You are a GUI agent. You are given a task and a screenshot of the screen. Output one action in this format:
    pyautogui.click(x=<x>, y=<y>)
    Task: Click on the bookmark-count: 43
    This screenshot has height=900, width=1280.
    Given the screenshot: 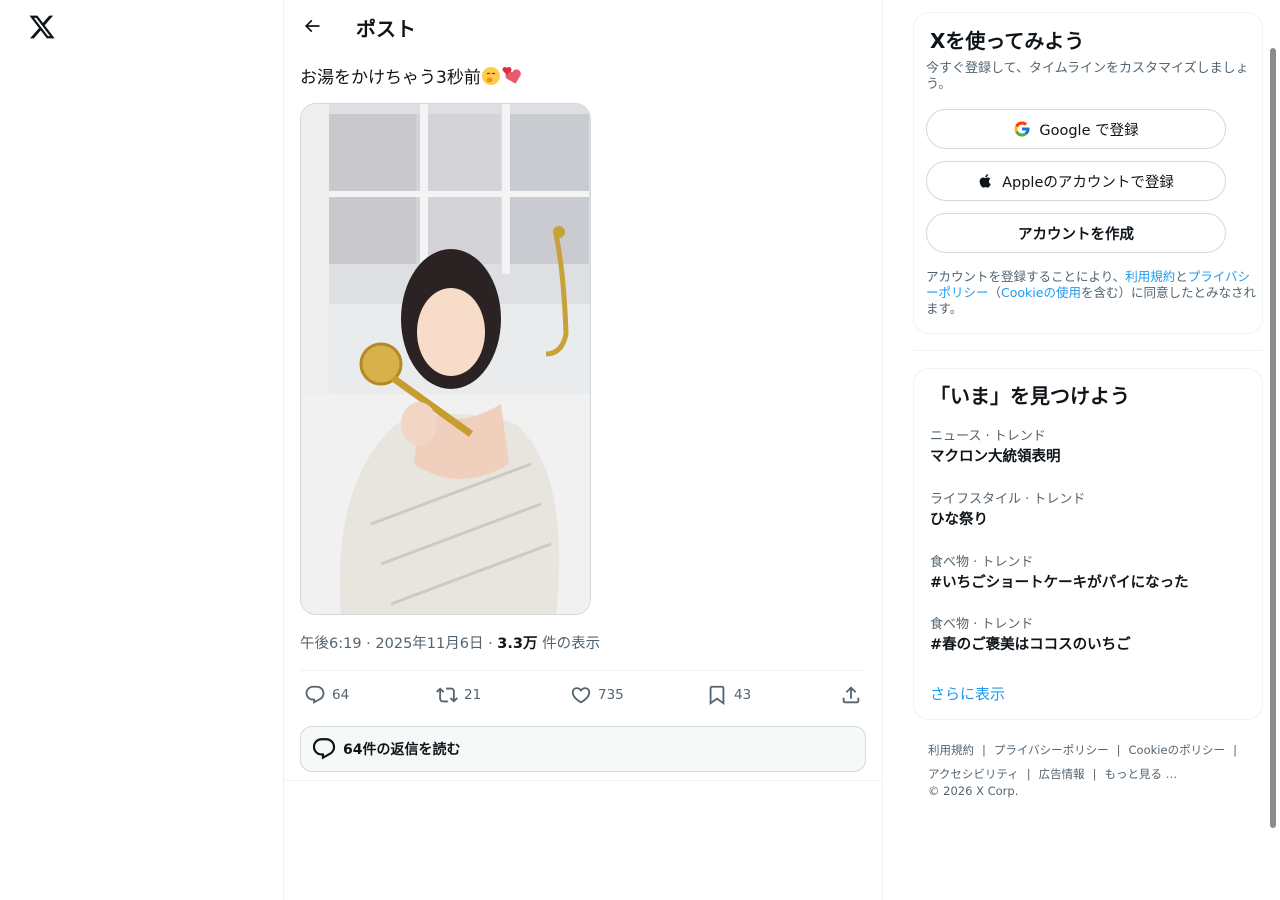 What is the action you would take?
    pyautogui.click(x=743, y=695)
    